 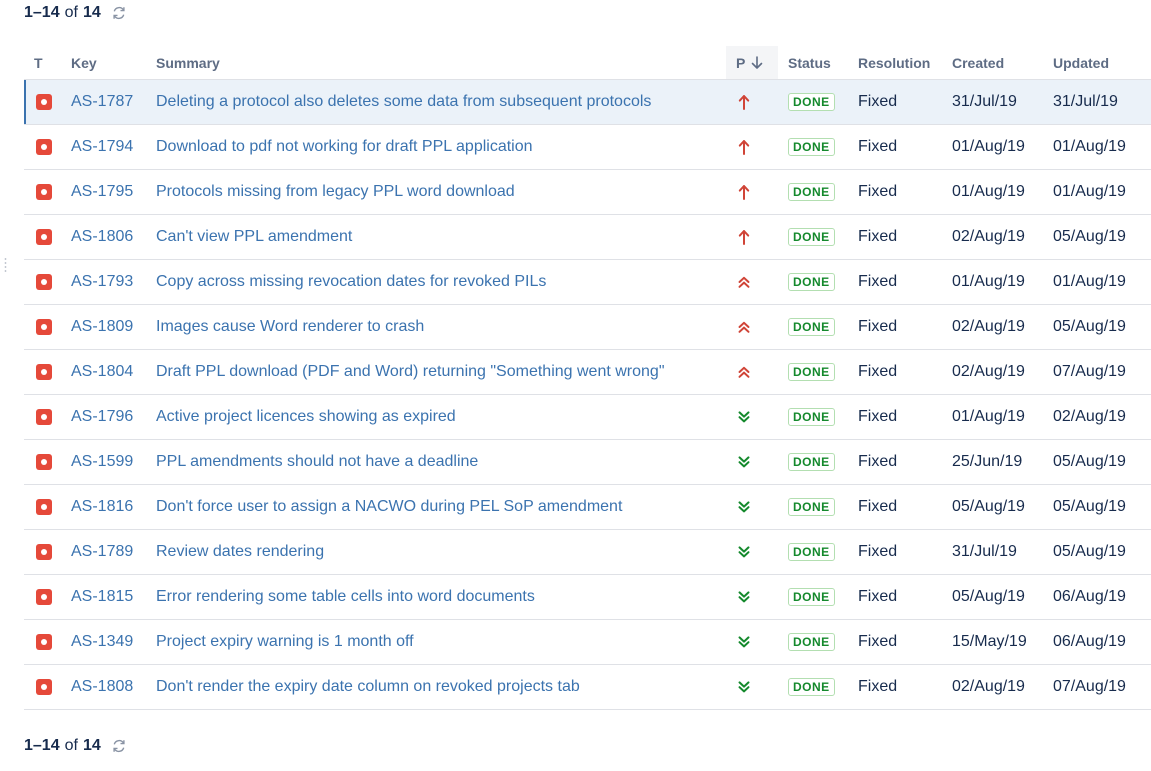 What do you see at coordinates (97, 506) in the screenshot?
I see `issue-key-link: AS-1816` at bounding box center [97, 506].